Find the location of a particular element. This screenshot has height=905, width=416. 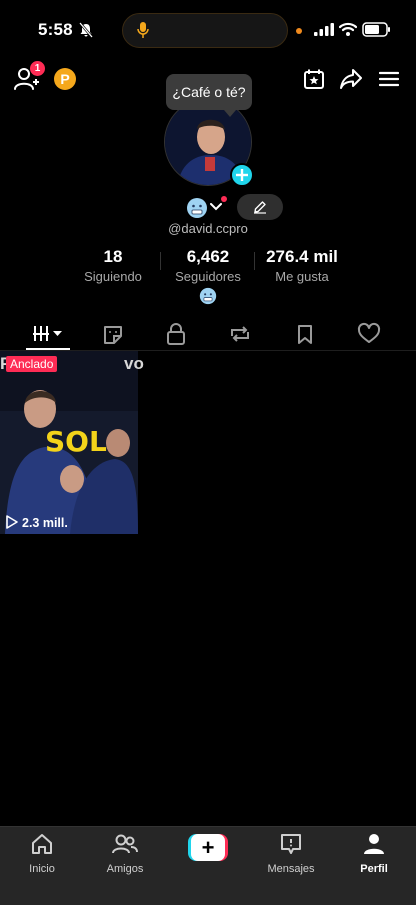

calendar-star-icon is located at coordinates (314, 79).